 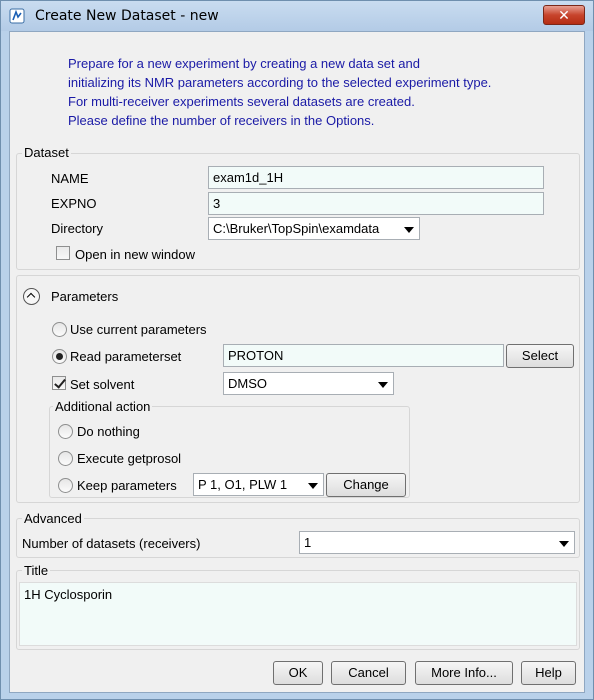 What do you see at coordinates (138, 329) in the screenshot?
I see `use-current-label: Use current parameters` at bounding box center [138, 329].